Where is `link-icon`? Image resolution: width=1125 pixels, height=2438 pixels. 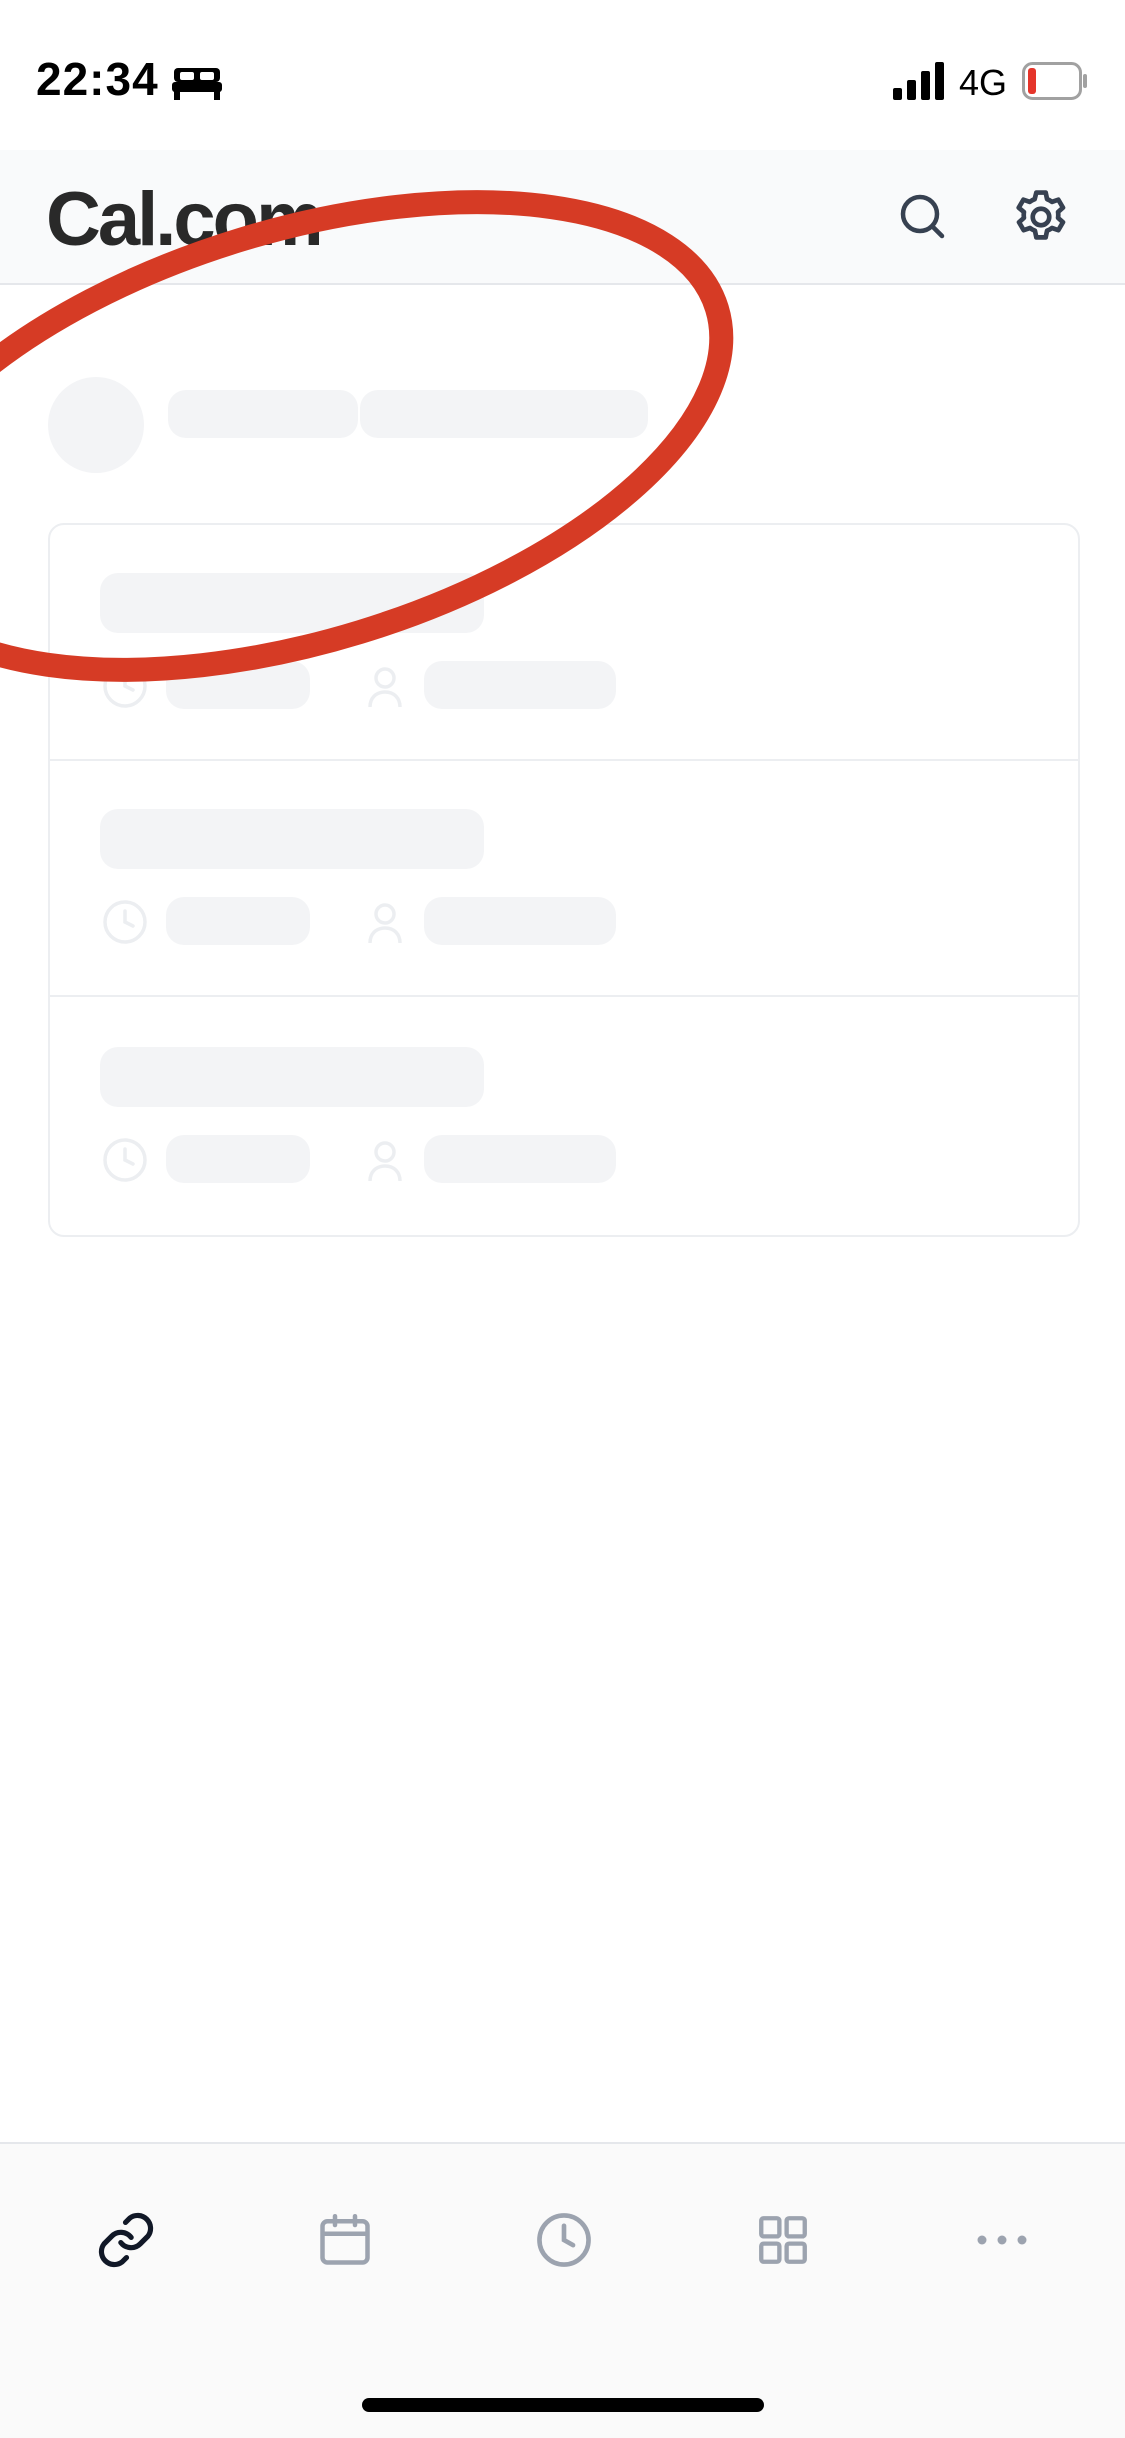 link-icon is located at coordinates (126, 2240).